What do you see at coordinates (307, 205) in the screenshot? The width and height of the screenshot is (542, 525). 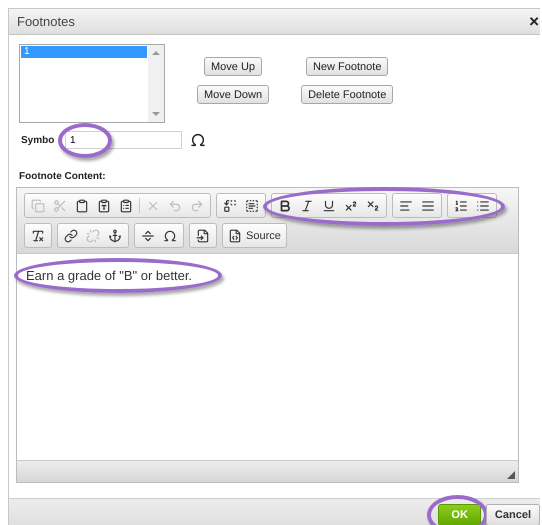 I see `italic-icon` at bounding box center [307, 205].